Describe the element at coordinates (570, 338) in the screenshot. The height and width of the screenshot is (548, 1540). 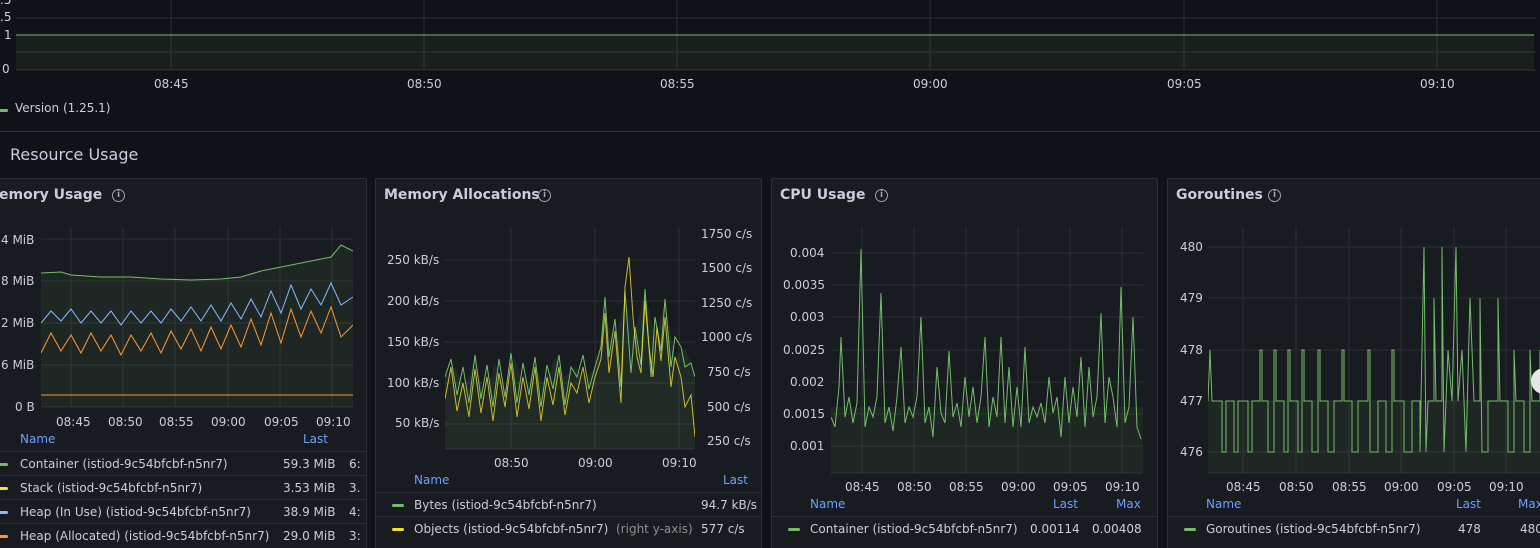
I see `memory-allocations-chart` at that location.